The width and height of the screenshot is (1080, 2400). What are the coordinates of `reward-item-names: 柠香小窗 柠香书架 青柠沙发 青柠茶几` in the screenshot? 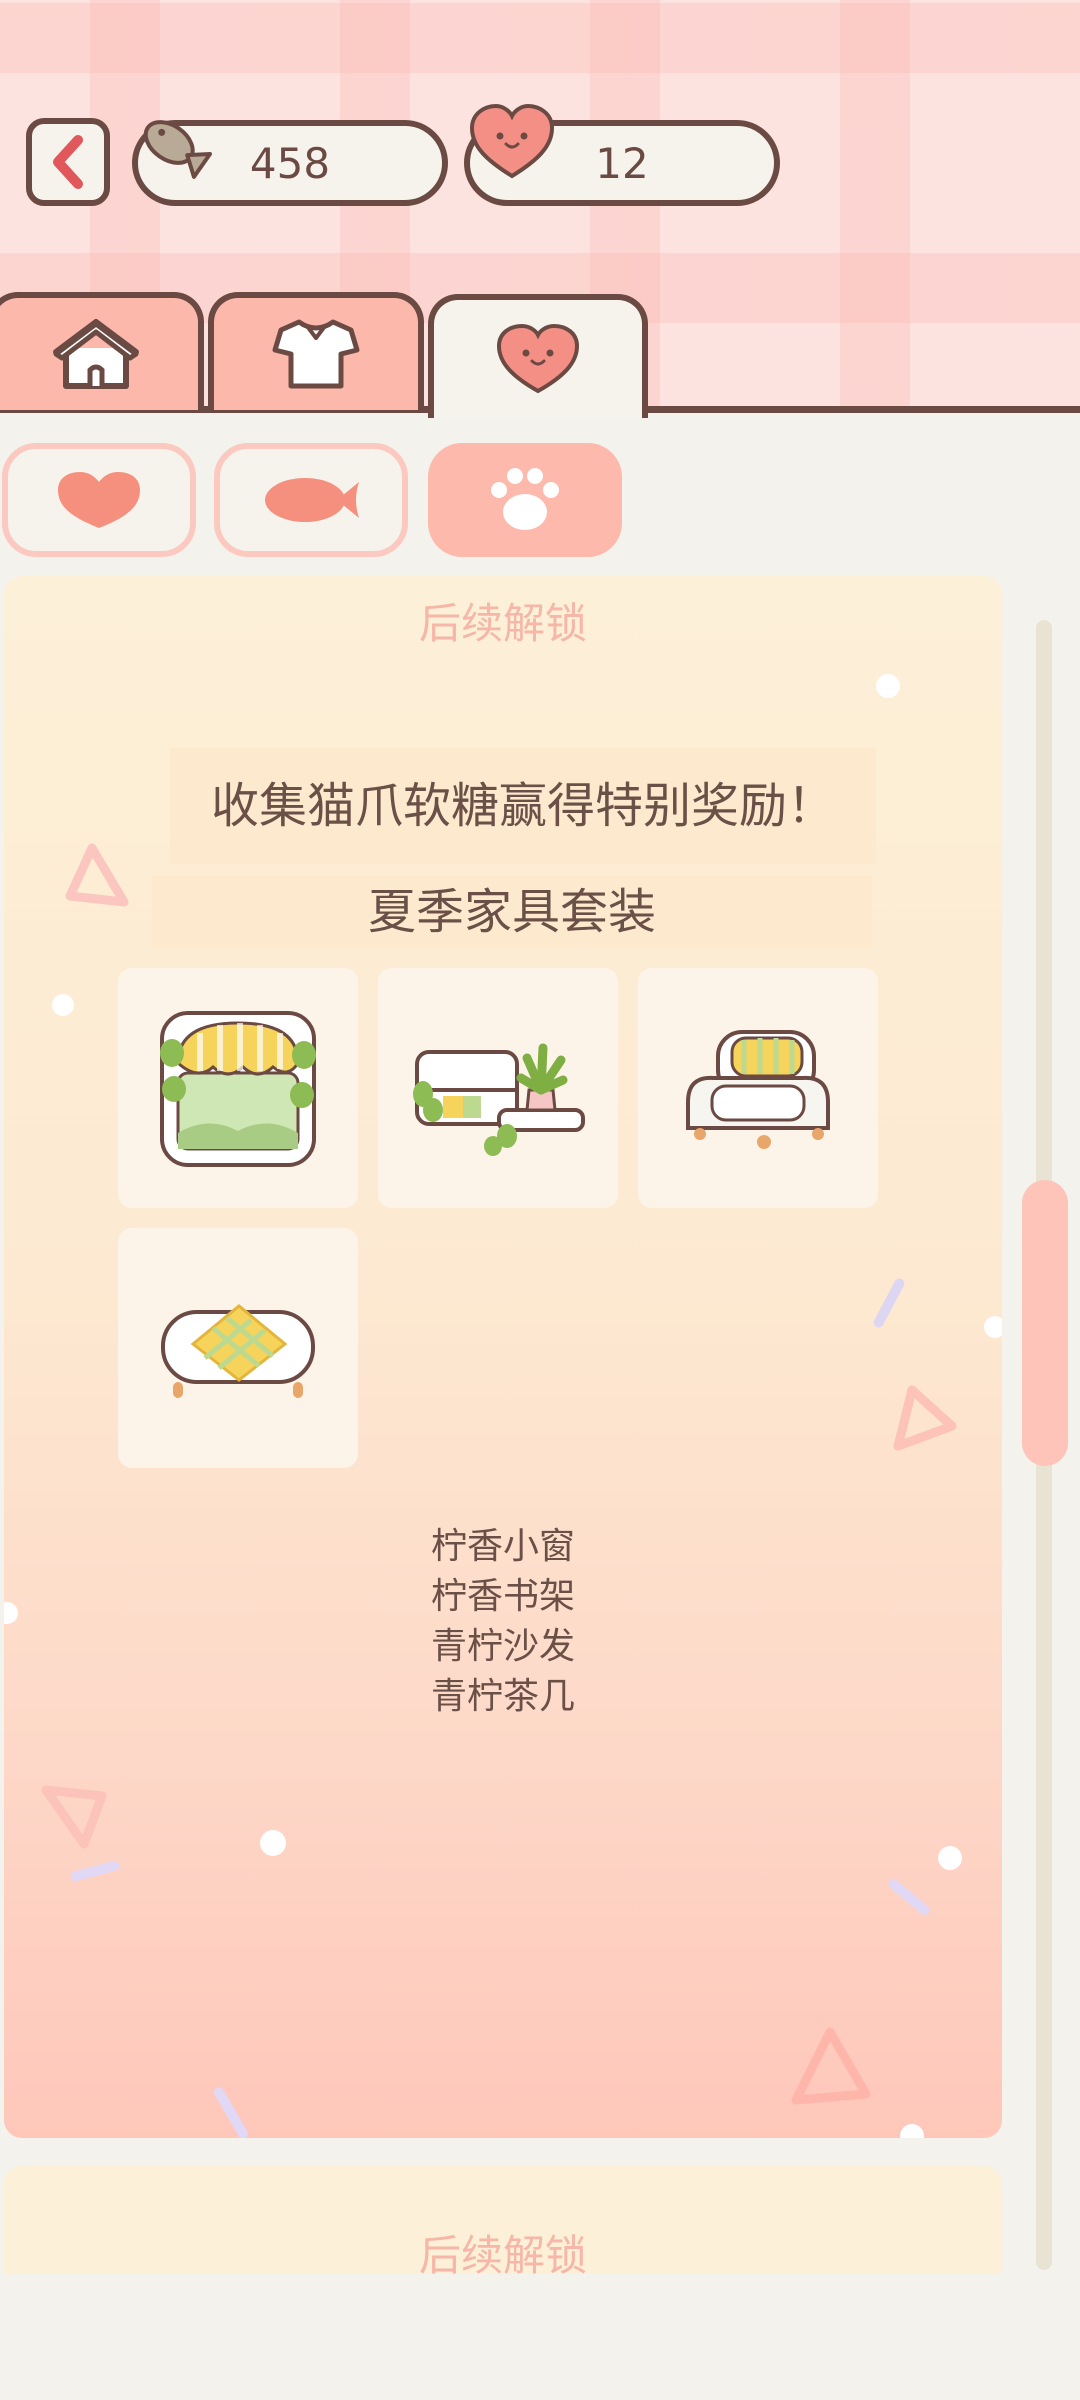 It's located at (503, 1622).